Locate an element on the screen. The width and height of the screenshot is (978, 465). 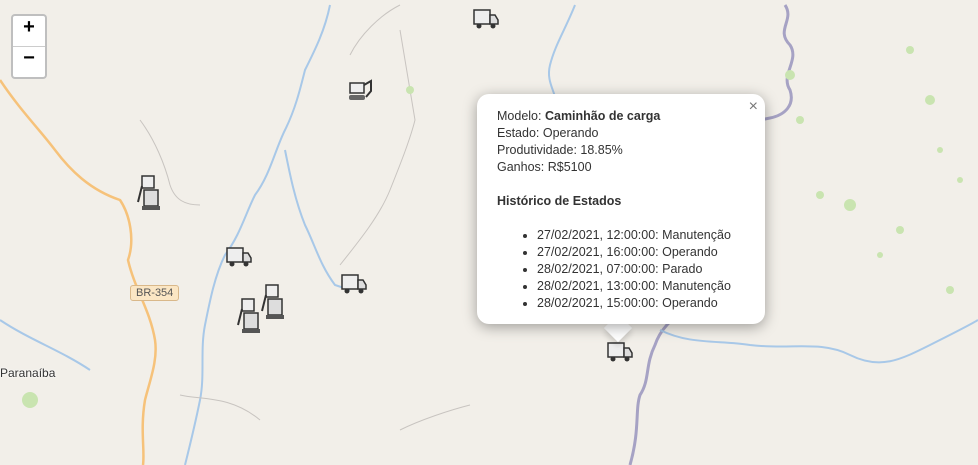
ganhos-label: Ganhos: is located at coordinates (521, 167).